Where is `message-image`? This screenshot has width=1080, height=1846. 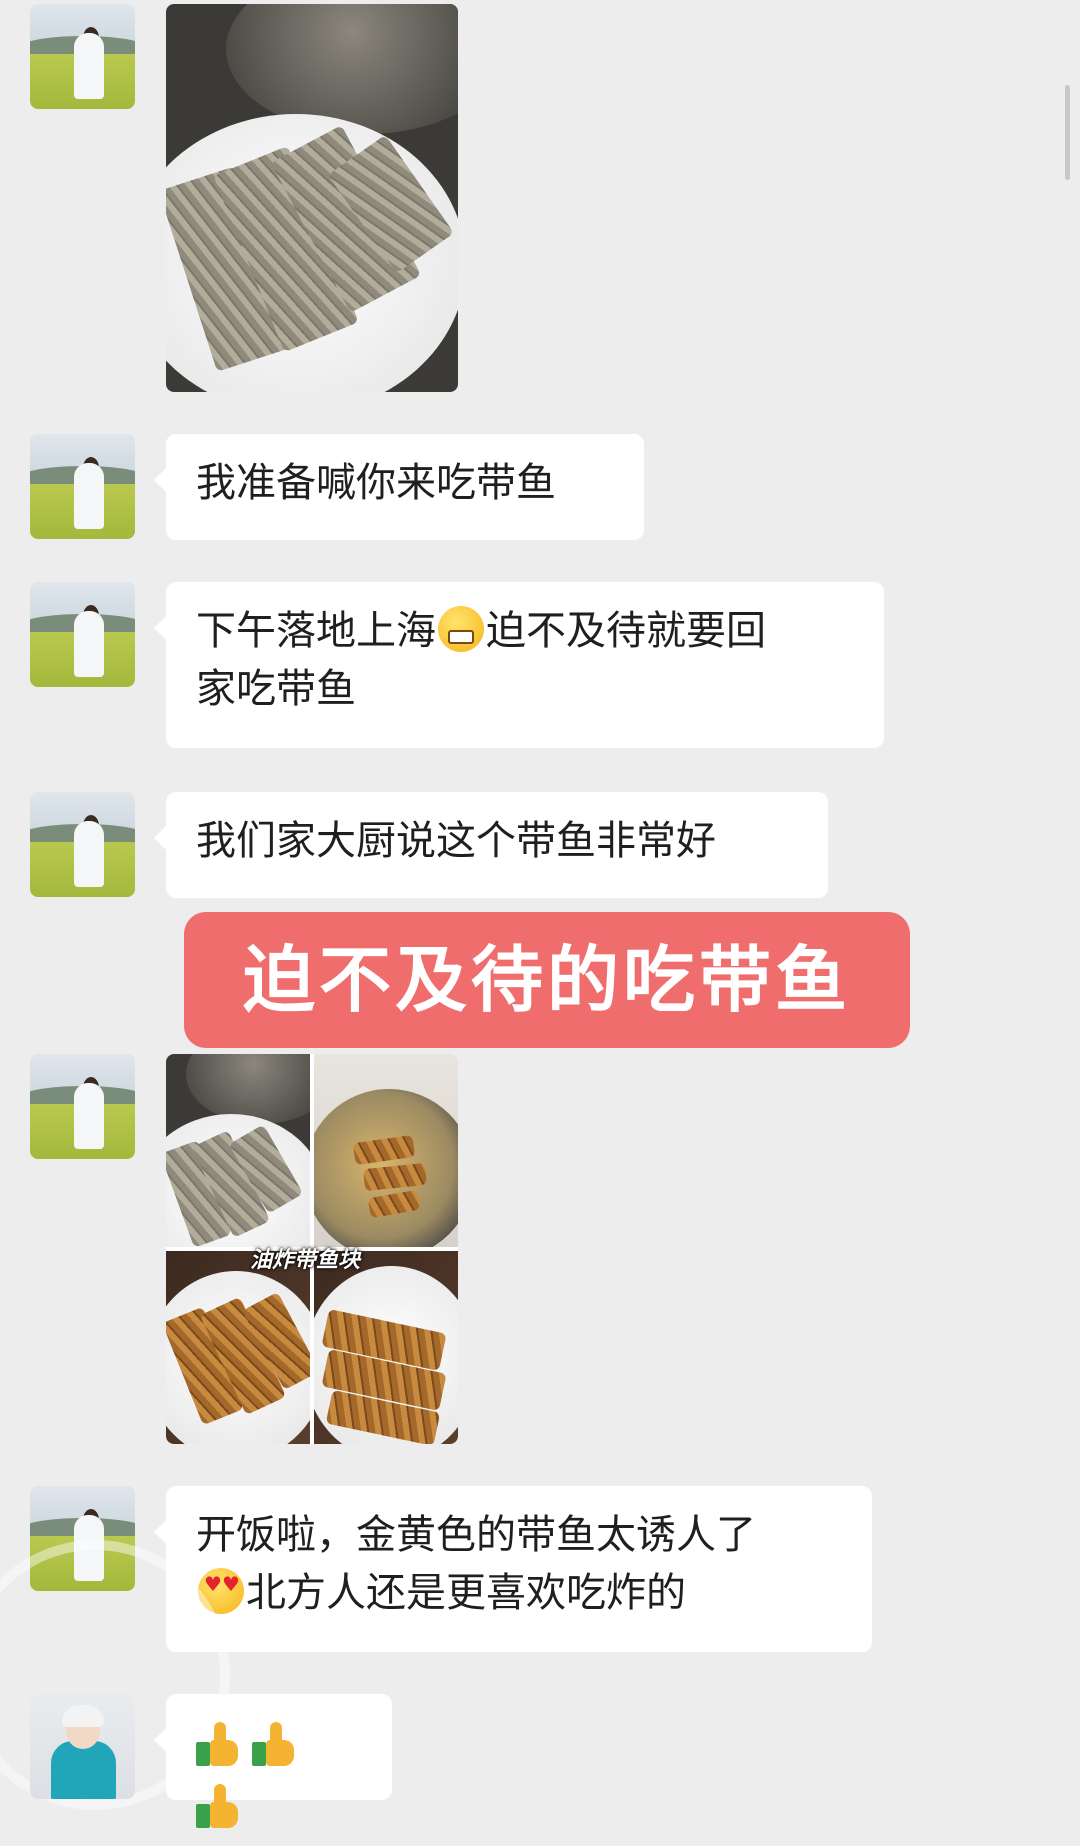
message-image is located at coordinates (312, 198).